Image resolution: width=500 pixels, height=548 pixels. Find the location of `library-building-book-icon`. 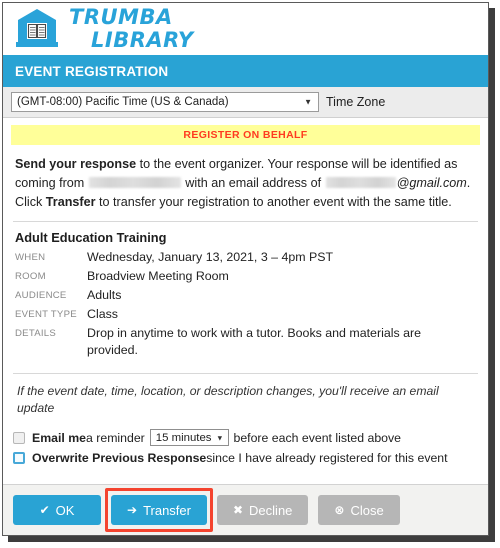

library-building-book-icon is located at coordinates (37, 28).